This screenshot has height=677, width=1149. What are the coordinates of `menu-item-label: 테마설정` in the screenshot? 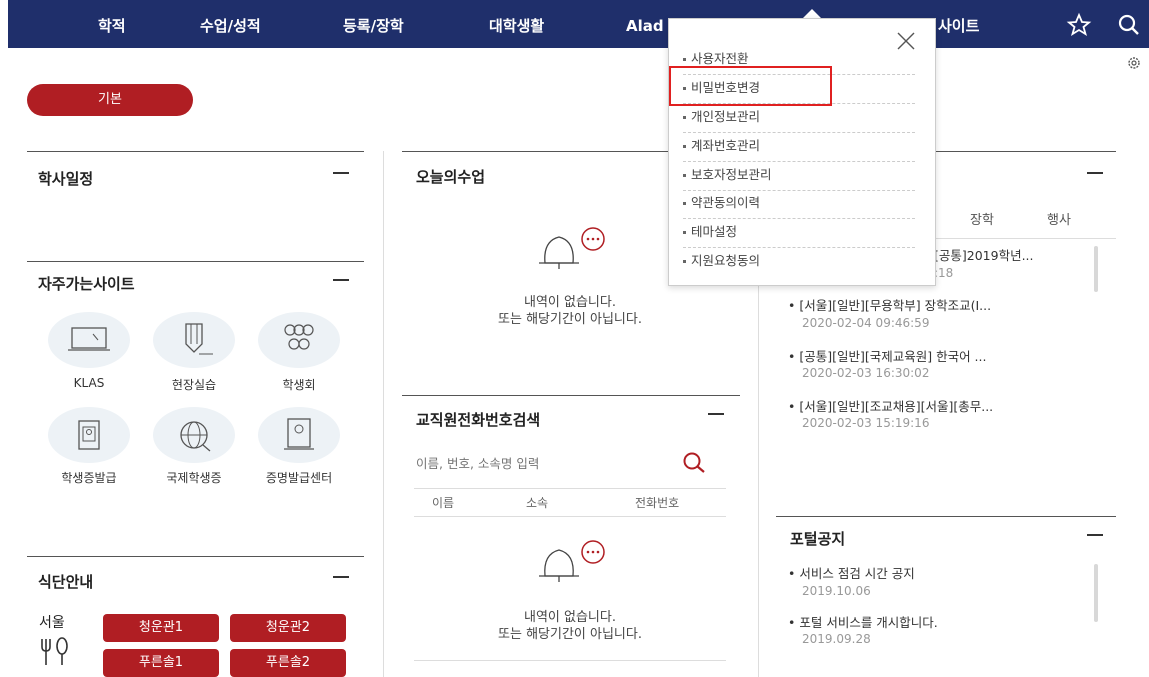 It's located at (714, 231).